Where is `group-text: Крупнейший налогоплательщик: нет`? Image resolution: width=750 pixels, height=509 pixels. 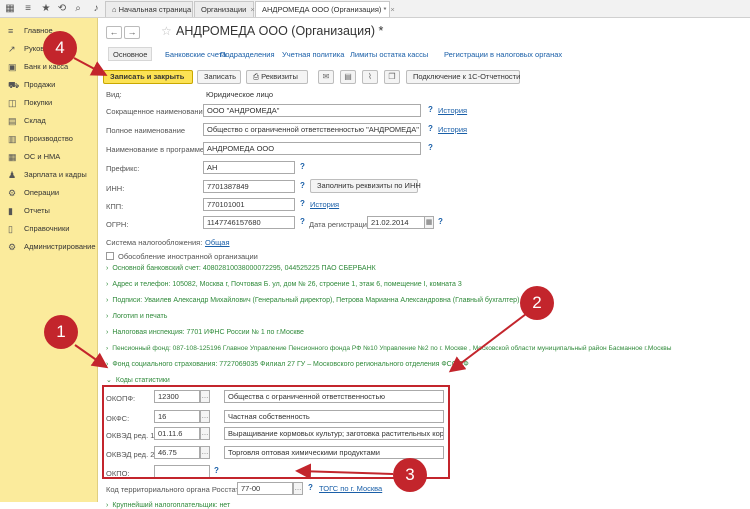
group-text: Крупнейший налогоплательщик: нет is located at coordinates (171, 505).